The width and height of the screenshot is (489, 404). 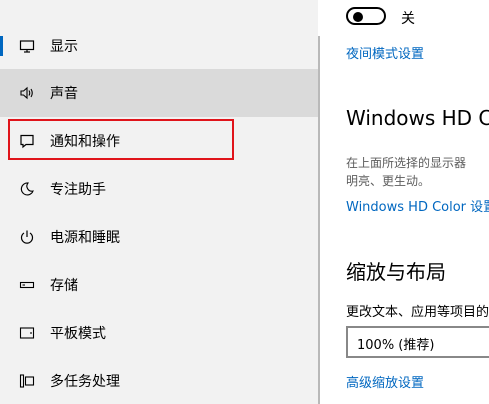 What do you see at coordinates (78, 190) in the screenshot?
I see `sidebar-item-label: 专注助手` at bounding box center [78, 190].